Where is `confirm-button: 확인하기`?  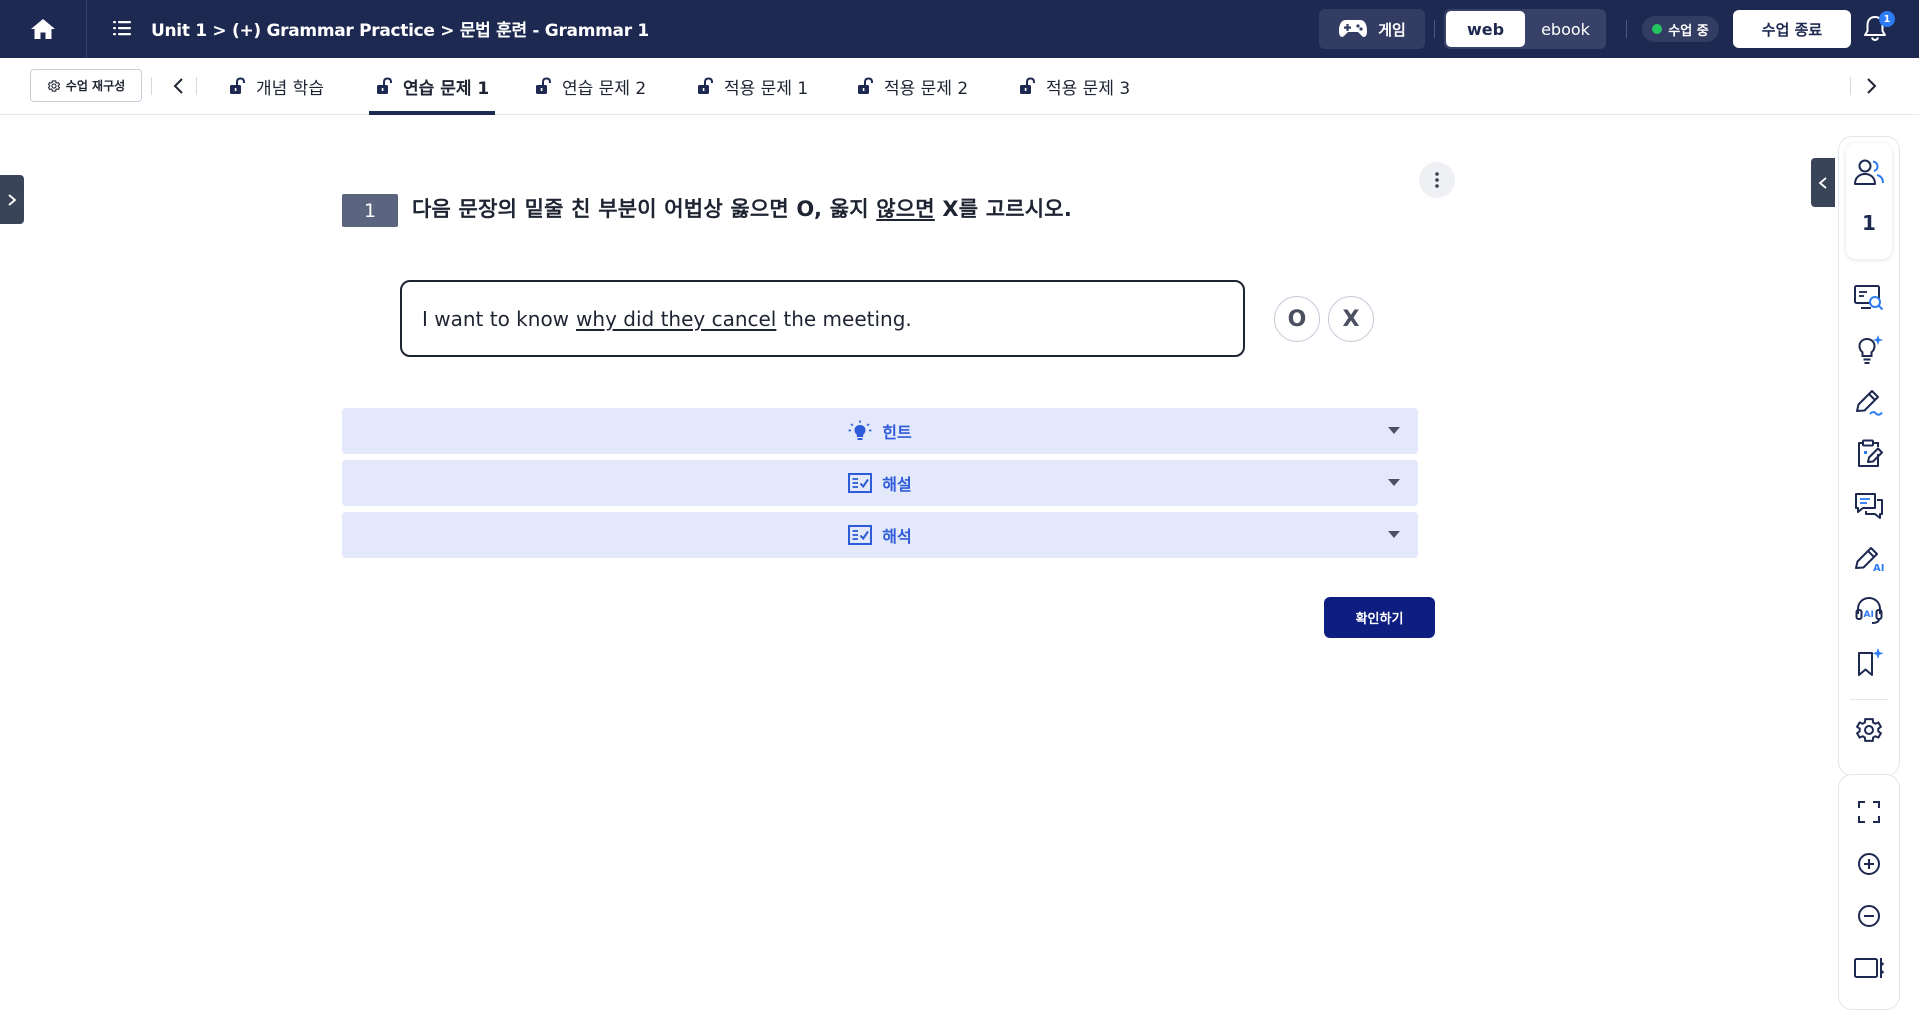
confirm-button: 확인하기 is located at coordinates (1379, 617).